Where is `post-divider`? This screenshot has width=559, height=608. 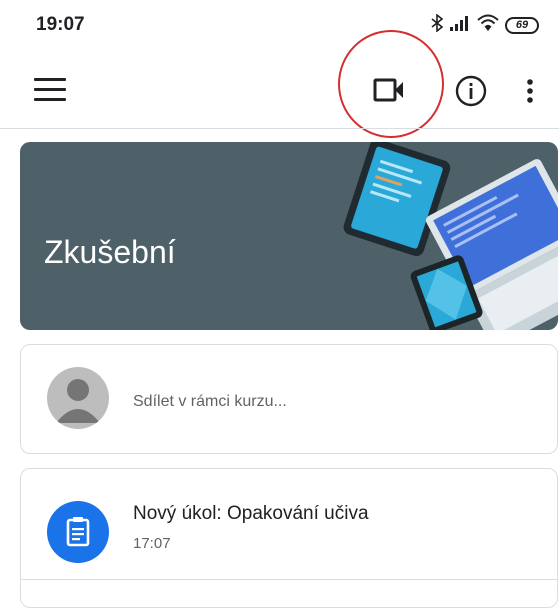 post-divider is located at coordinates (289, 579).